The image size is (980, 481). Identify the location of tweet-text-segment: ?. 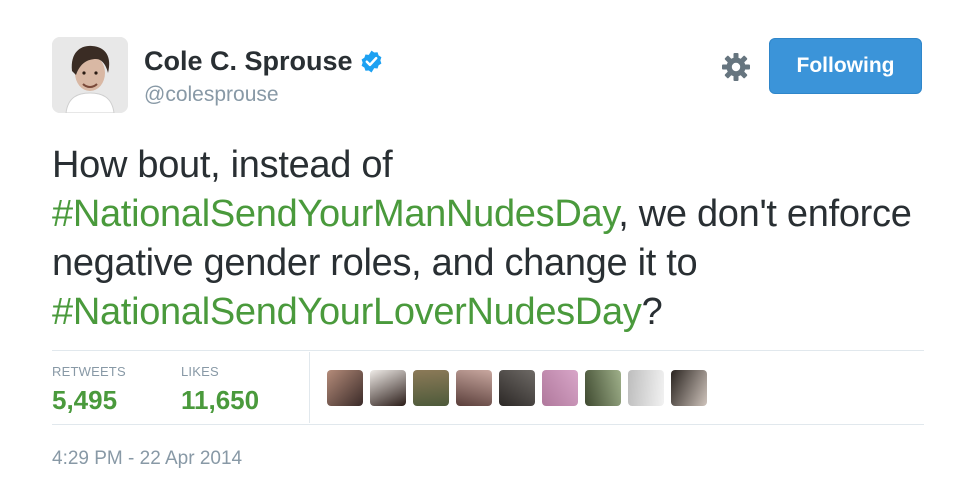
(652, 312).